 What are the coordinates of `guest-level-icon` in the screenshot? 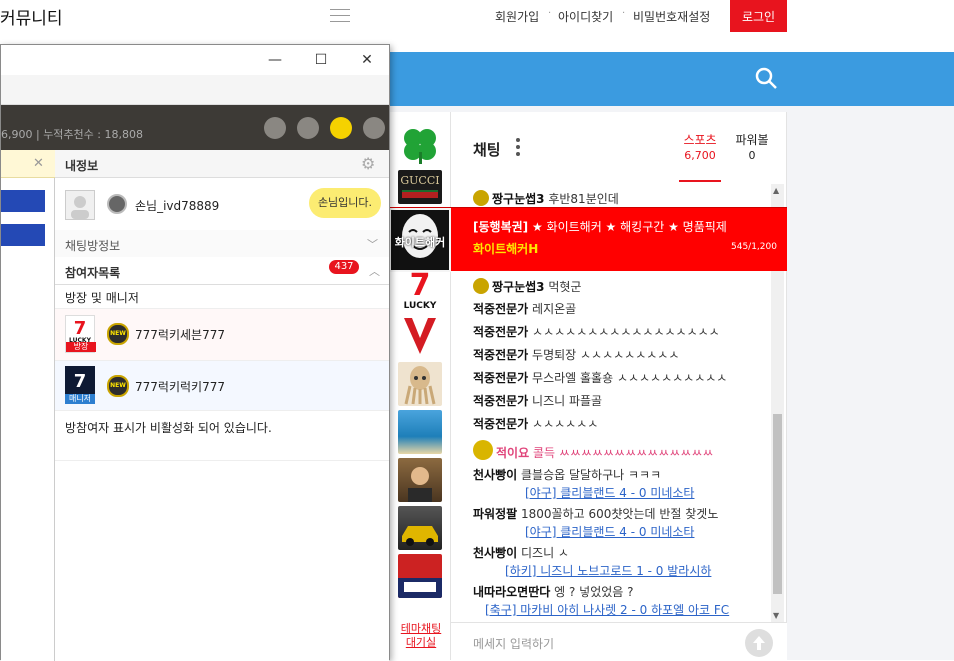 It's located at (117, 204).